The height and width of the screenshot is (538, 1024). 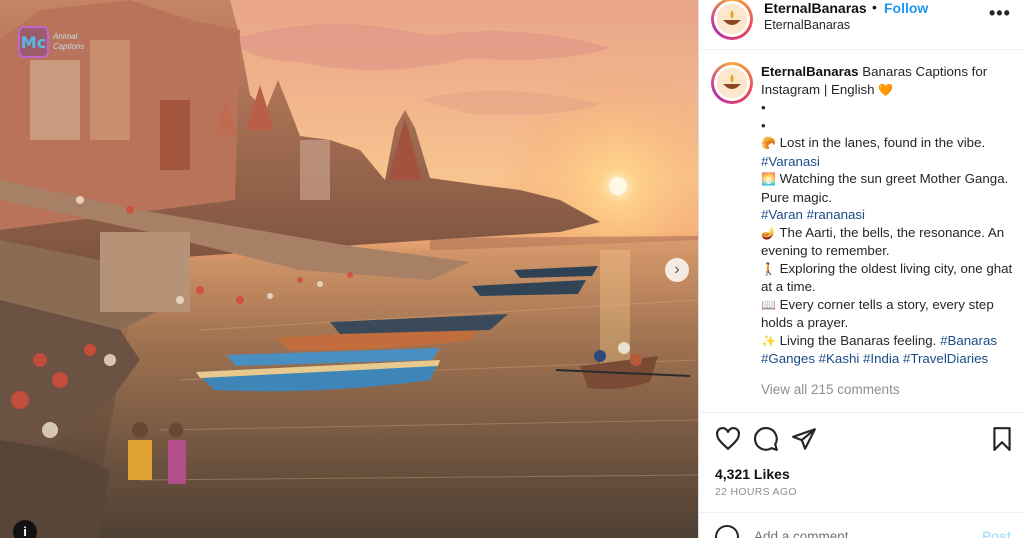 I want to click on caption-line: 🥐 Lost in the lanes, found in the vibe., so click(x=892, y=143).